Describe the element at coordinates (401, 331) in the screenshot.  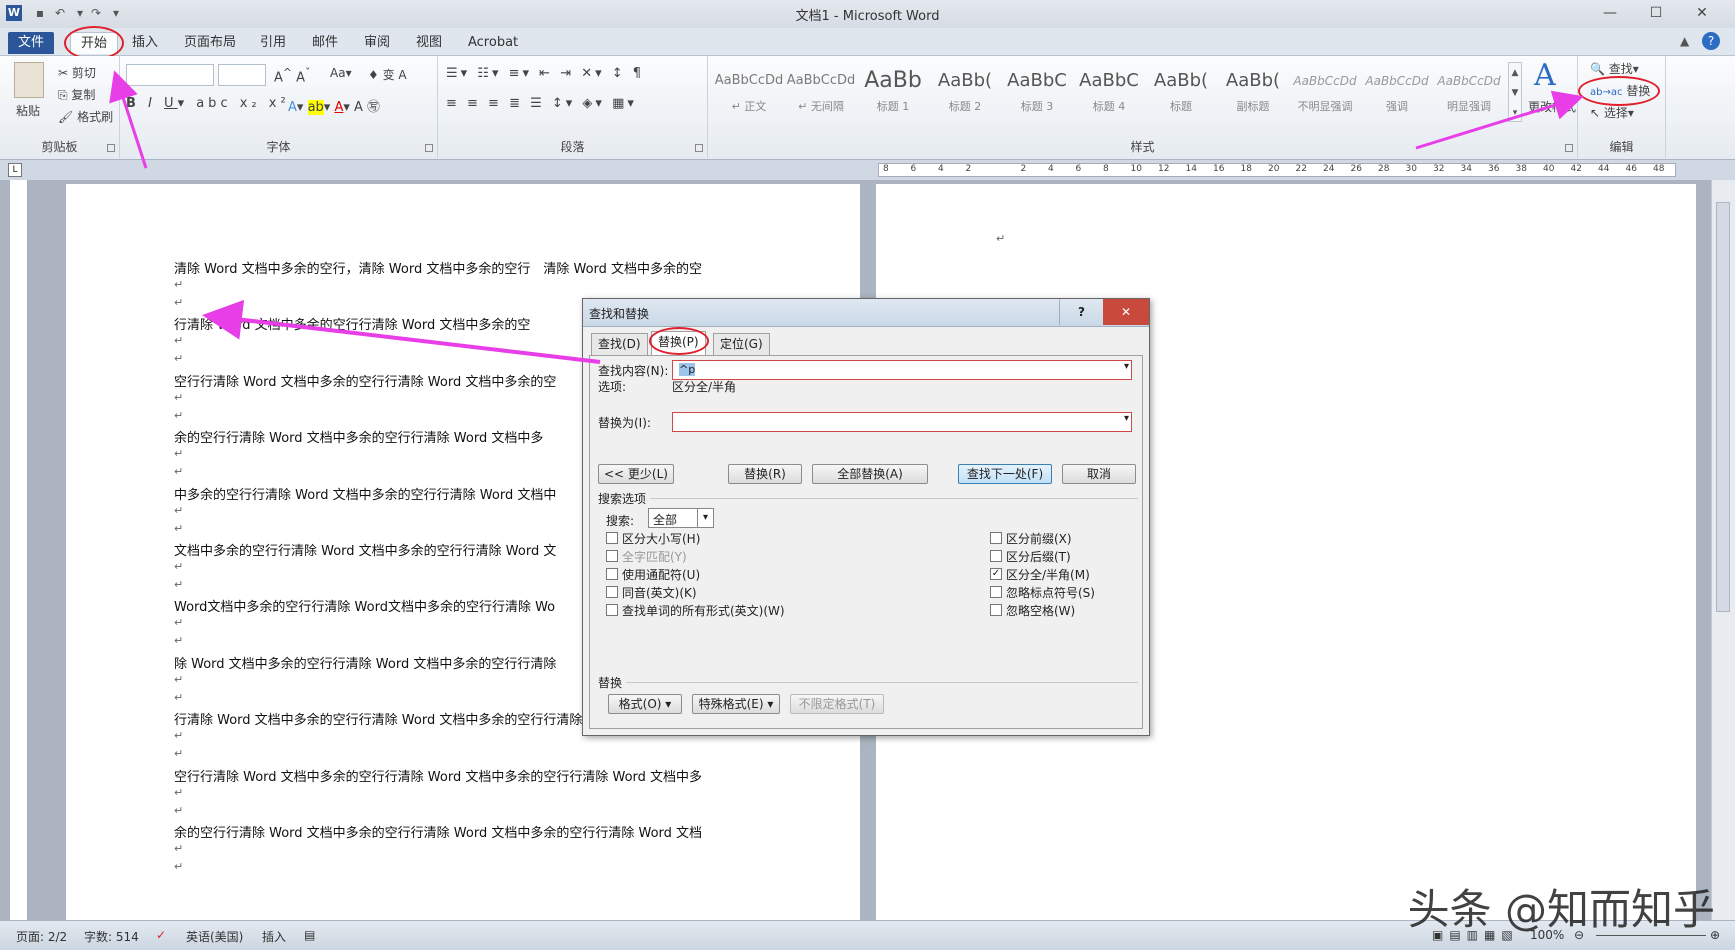
I see `annotation-arrow-paragraph` at that location.